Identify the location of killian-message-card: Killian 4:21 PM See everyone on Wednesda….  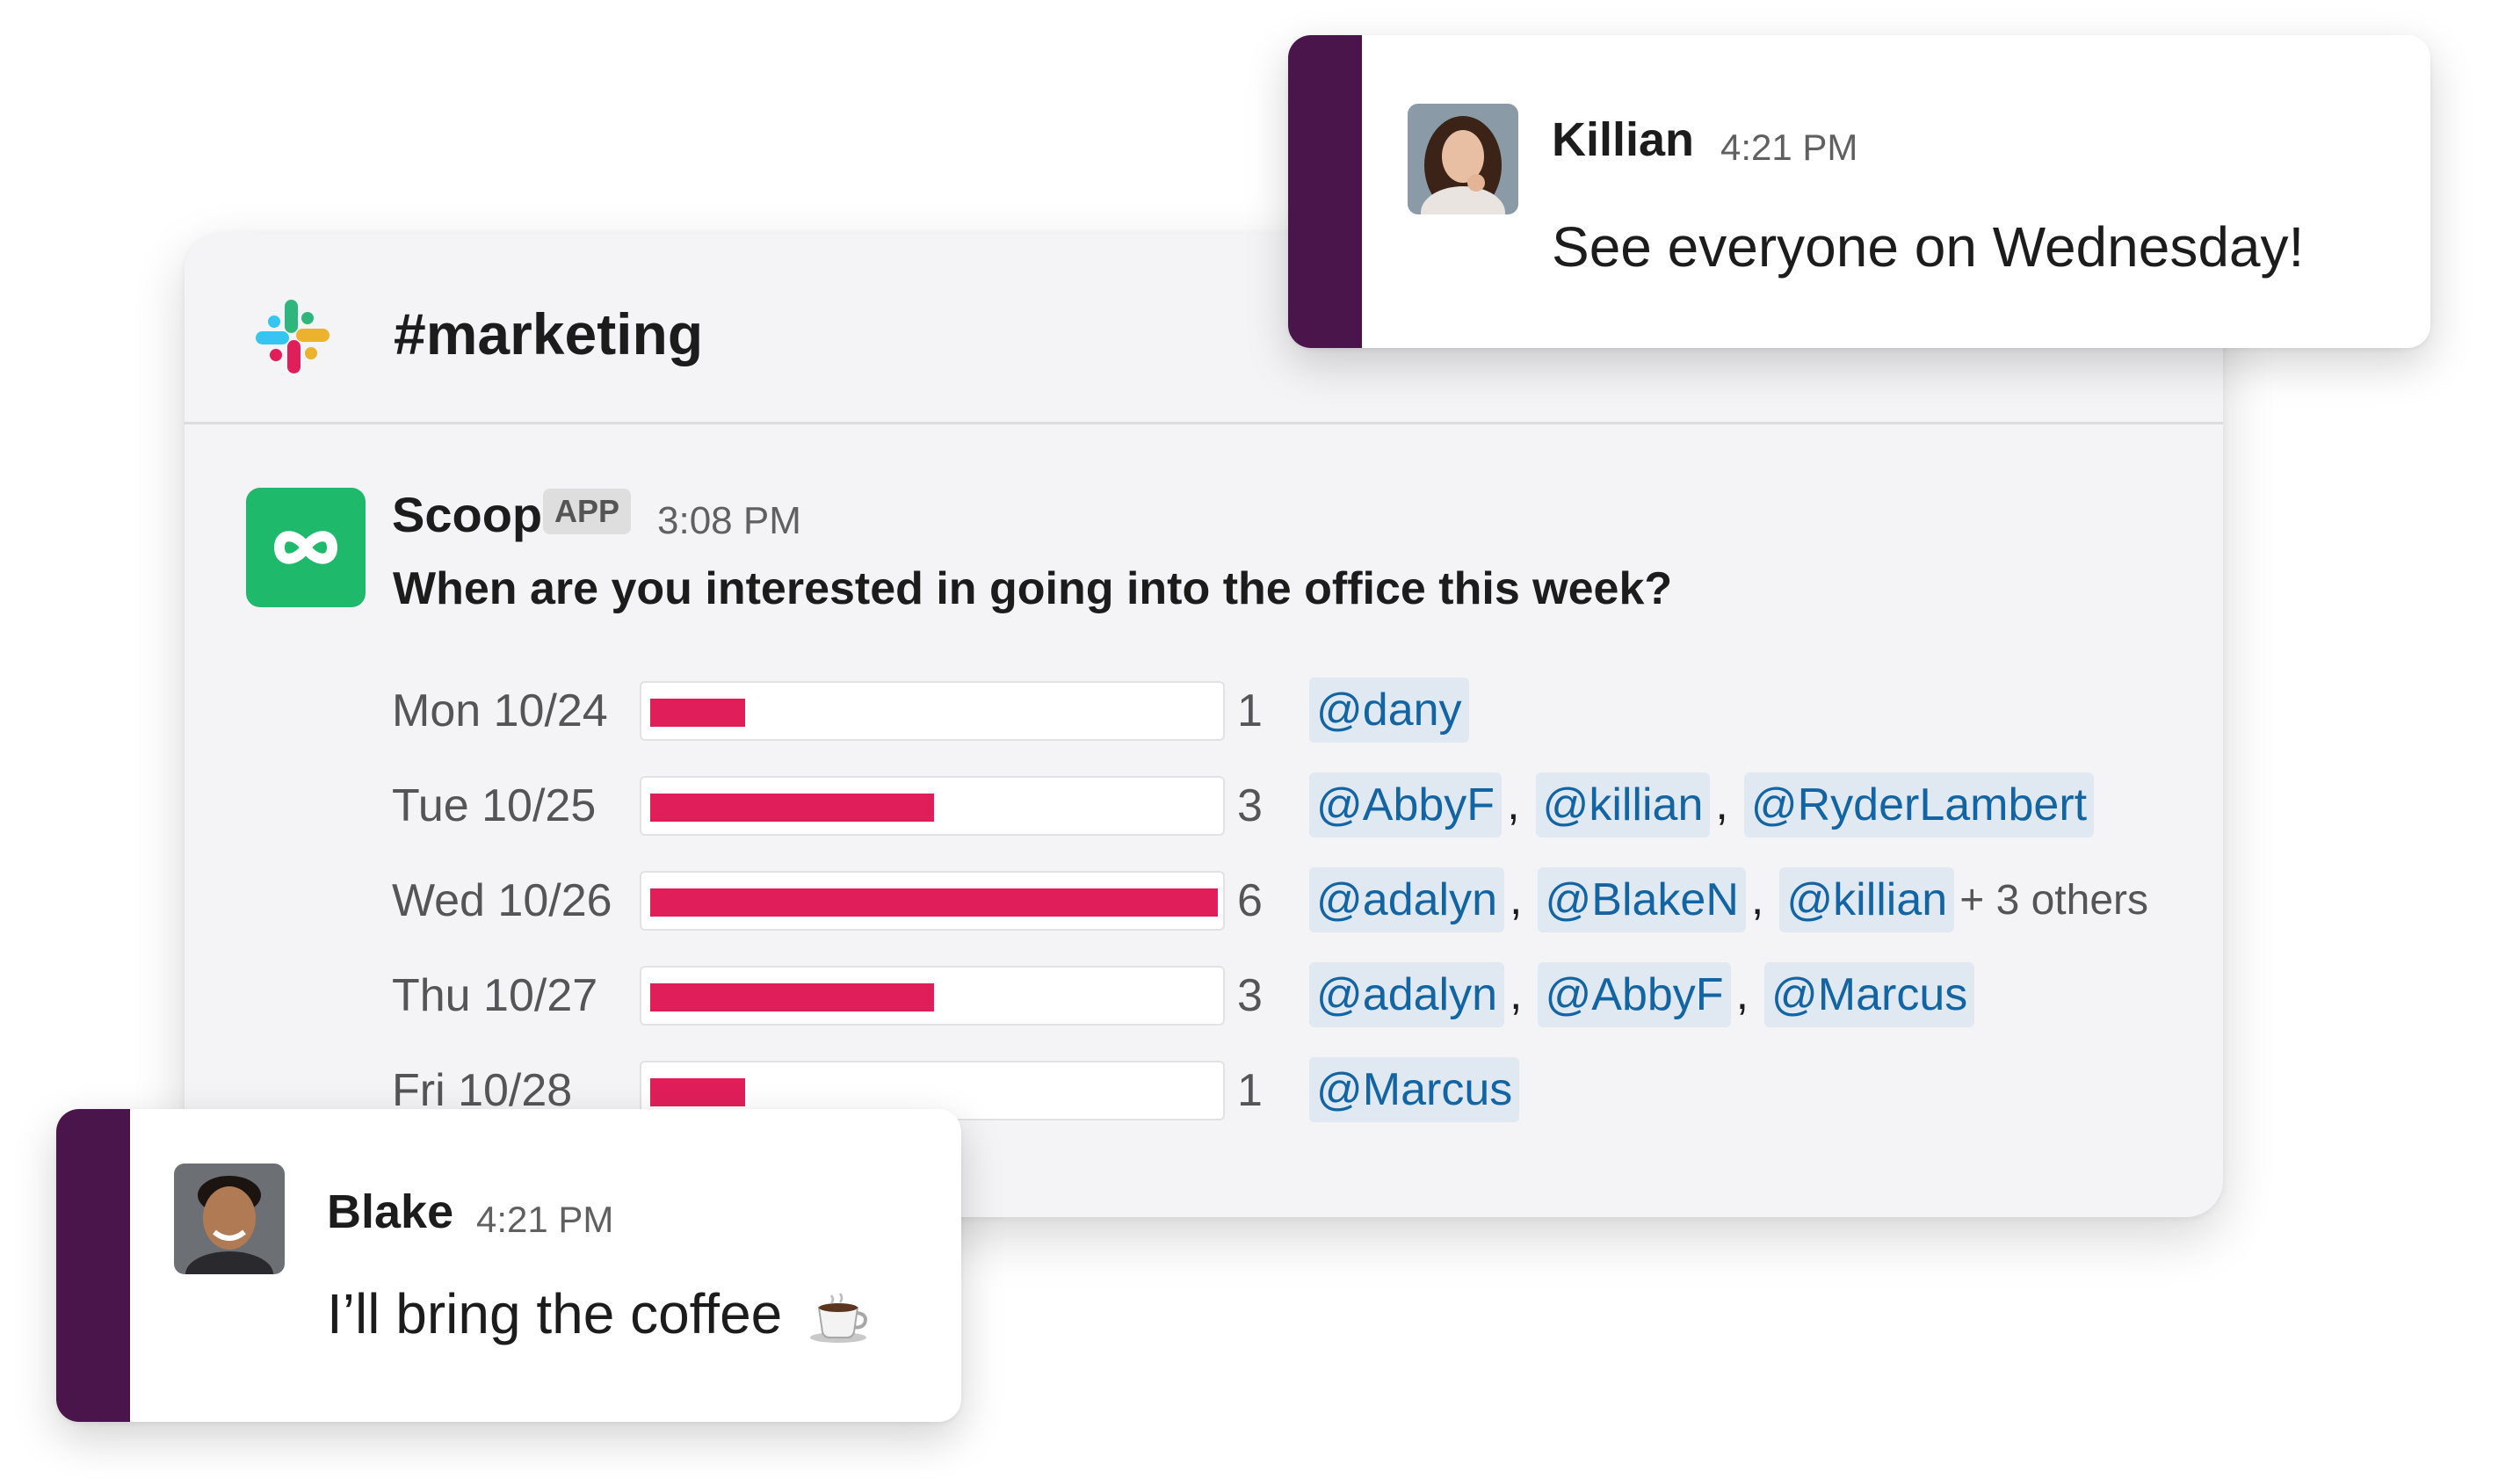
(1859, 191).